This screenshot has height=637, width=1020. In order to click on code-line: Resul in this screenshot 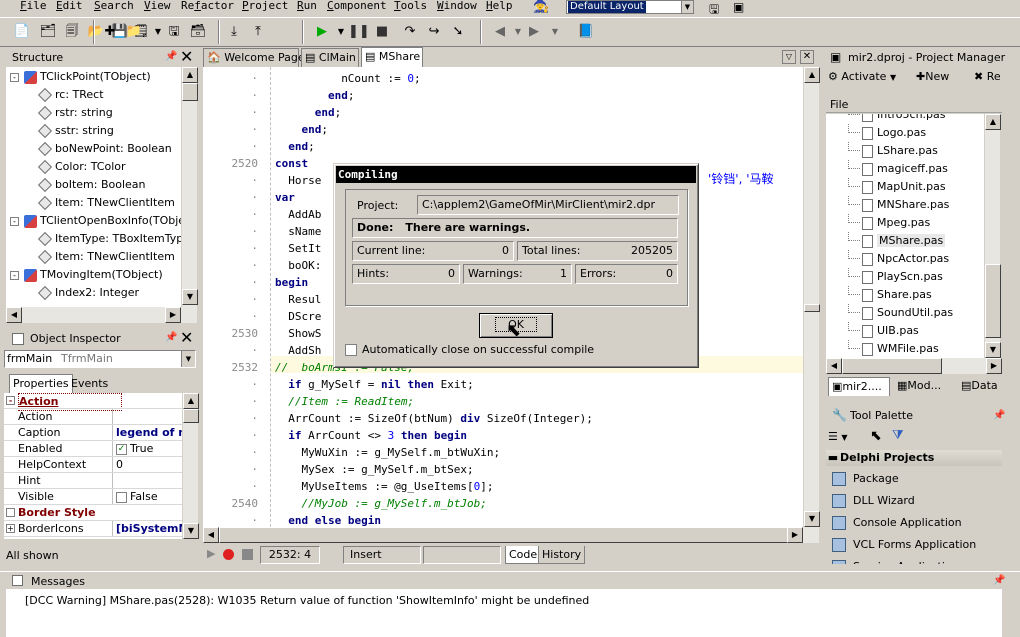, I will do `click(304, 299)`.